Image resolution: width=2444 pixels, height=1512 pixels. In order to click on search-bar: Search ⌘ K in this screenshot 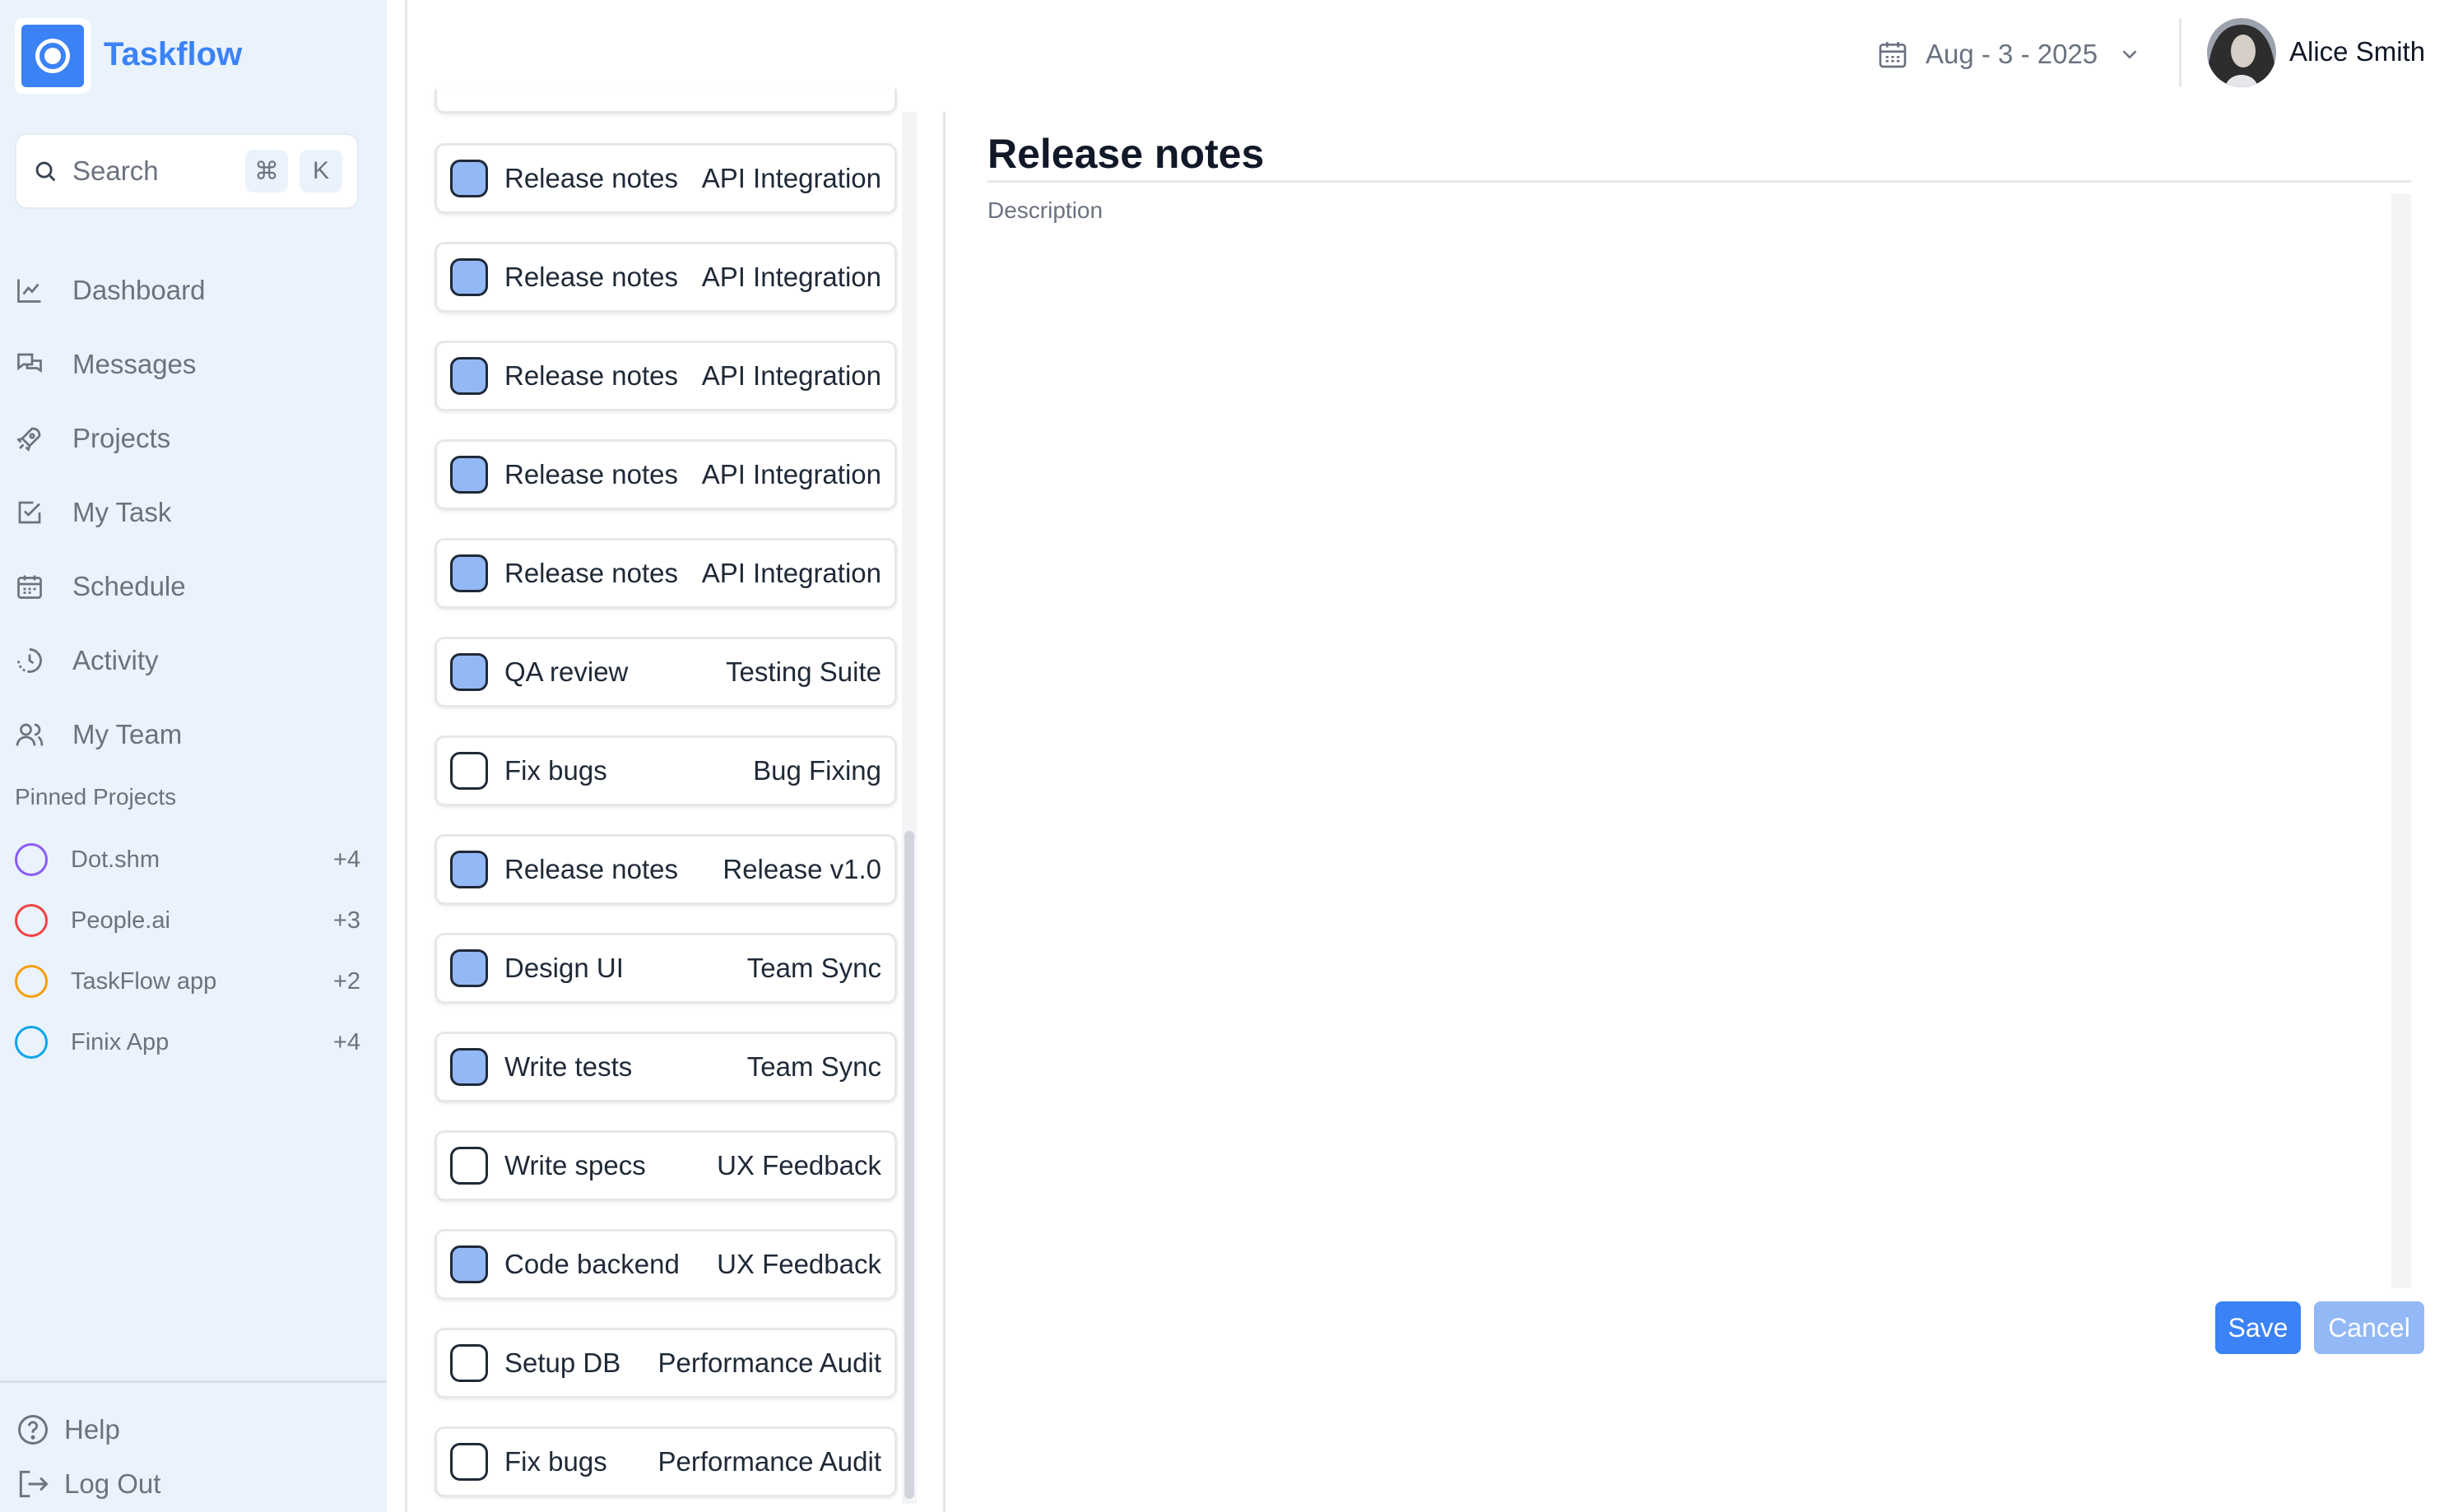, I will do `click(187, 171)`.